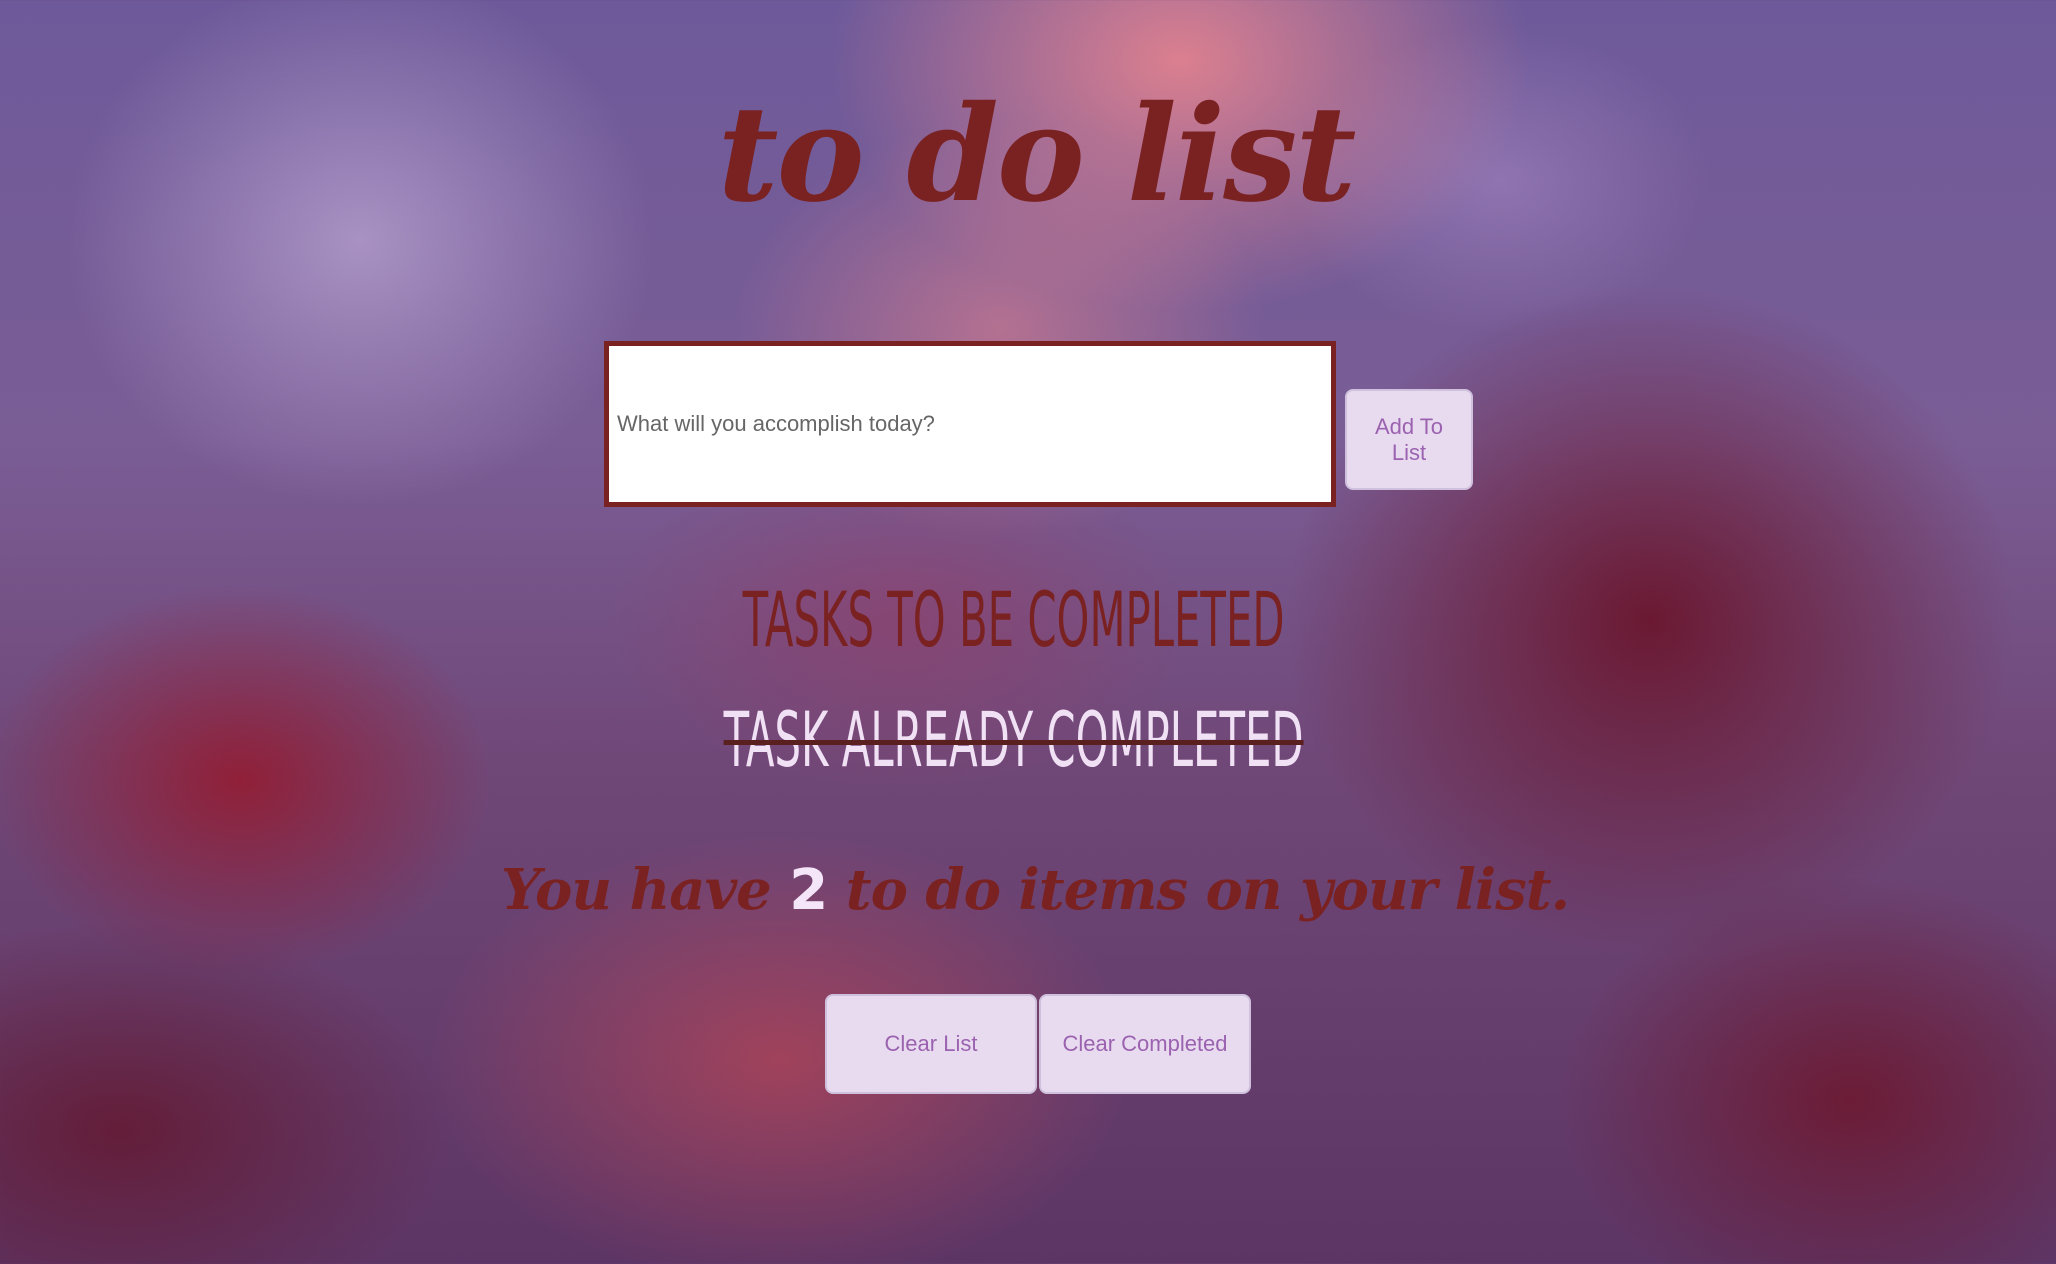  I want to click on clear-completed-button: Clear Completed, so click(1145, 1044).